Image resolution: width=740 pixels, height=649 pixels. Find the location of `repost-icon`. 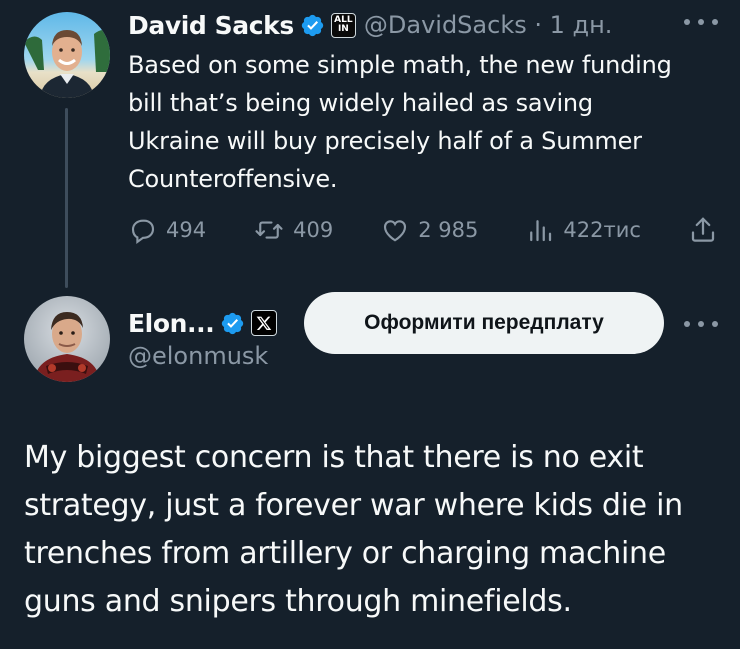

repost-icon is located at coordinates (269, 230).